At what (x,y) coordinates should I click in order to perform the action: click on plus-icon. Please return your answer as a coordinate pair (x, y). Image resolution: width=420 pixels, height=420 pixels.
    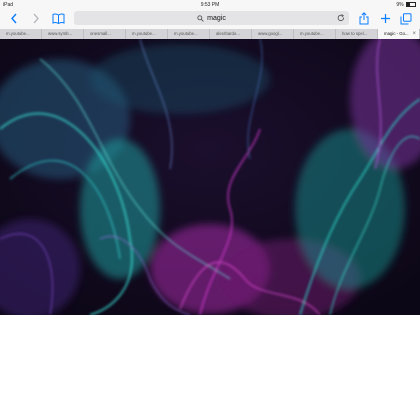
    Looking at the image, I should click on (385, 18).